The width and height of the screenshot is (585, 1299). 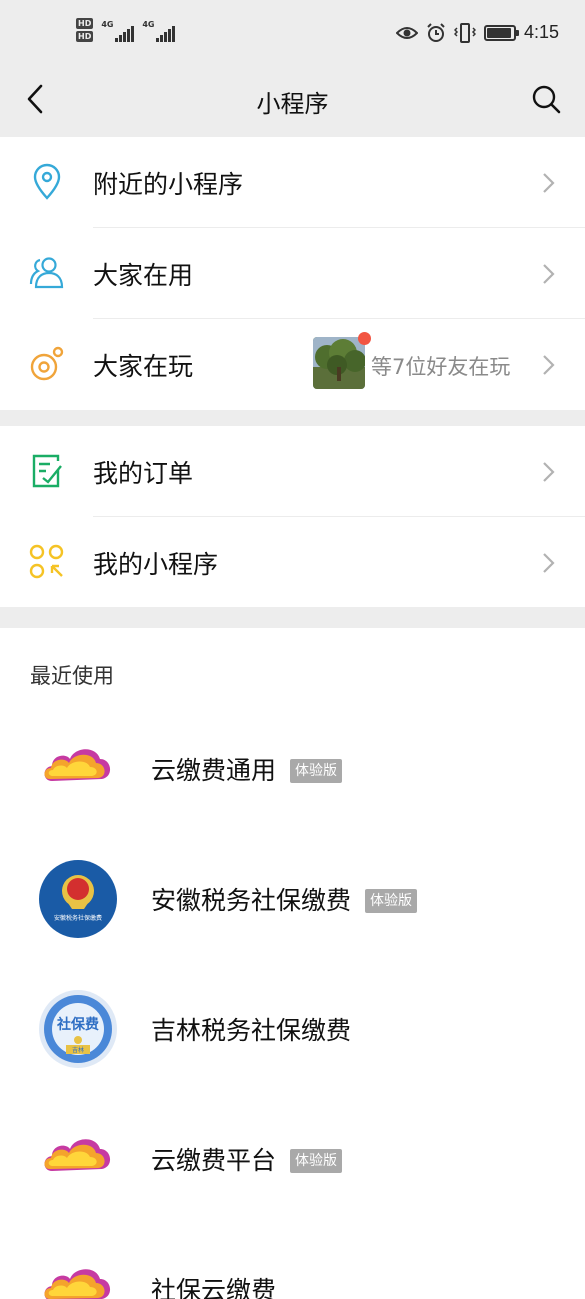 I want to click on hd-indicator: HD HD, so click(x=85, y=30).